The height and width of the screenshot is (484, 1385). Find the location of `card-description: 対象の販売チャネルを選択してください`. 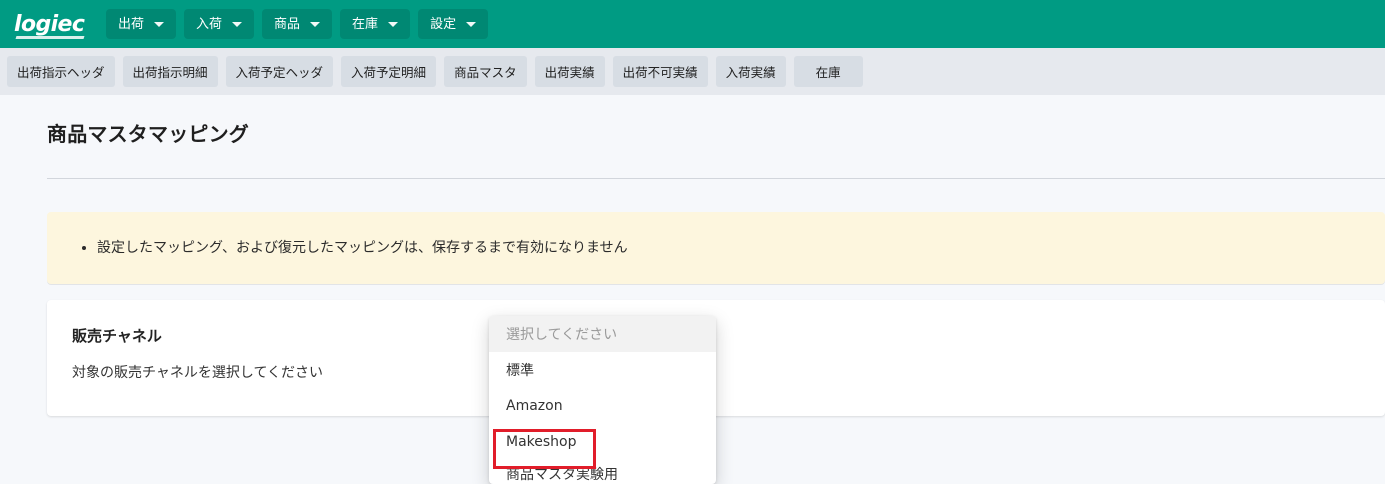

card-description: 対象の販売チャネルを選択してください is located at coordinates (198, 373).